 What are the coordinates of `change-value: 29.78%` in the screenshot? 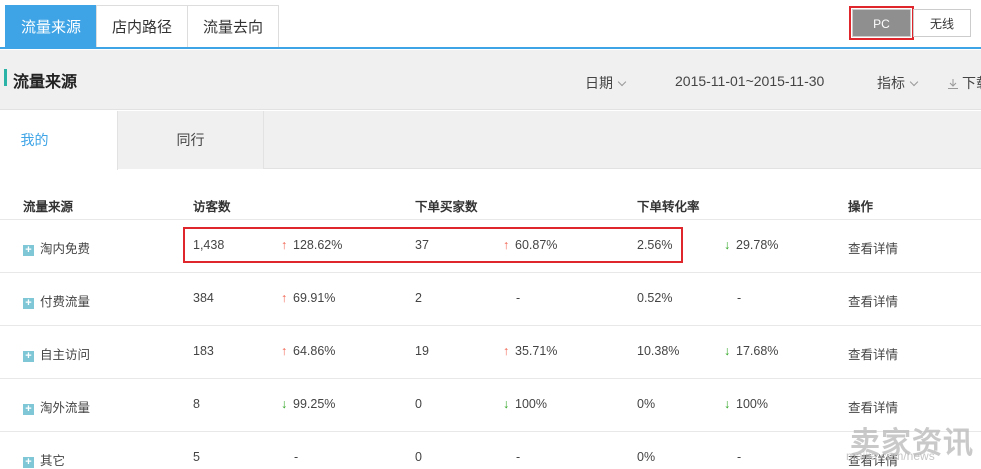 It's located at (757, 245).